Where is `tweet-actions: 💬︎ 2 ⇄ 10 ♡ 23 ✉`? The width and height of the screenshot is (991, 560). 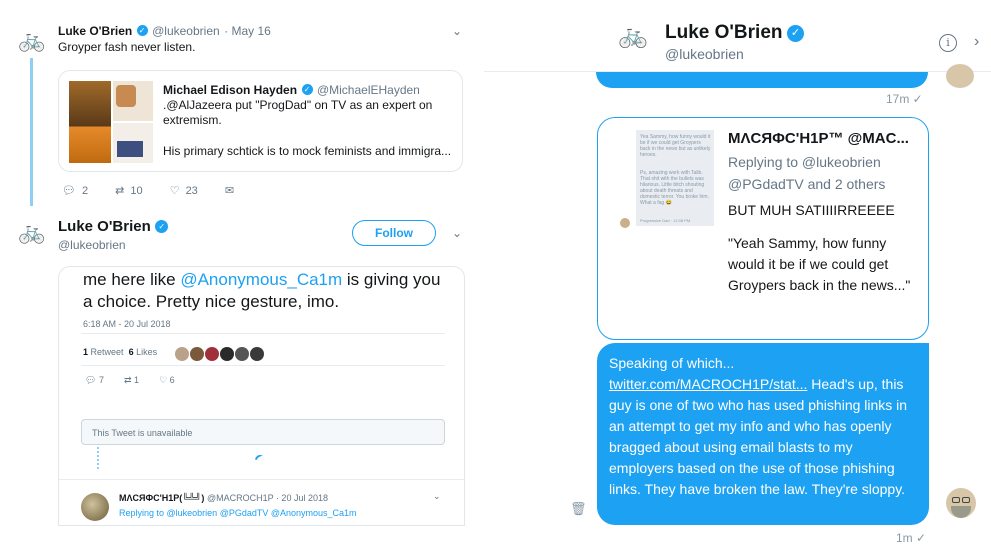
tweet-actions: 💬︎ 2 ⇄ 10 ♡ 23 ✉ is located at coordinates (160, 190).